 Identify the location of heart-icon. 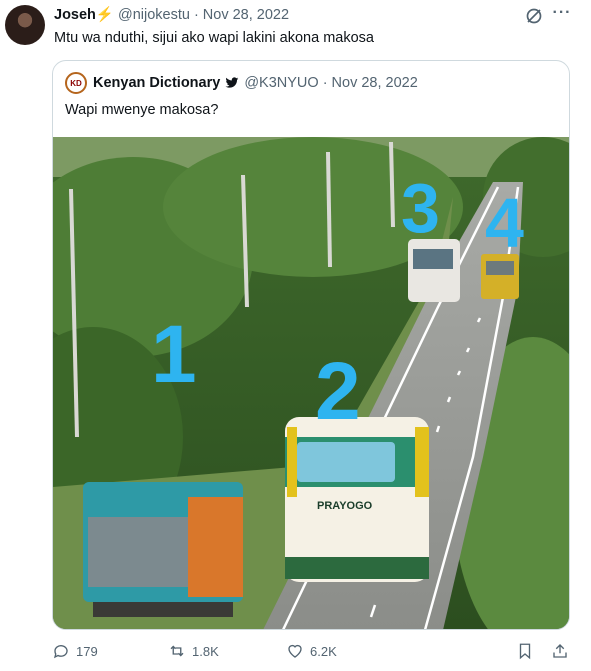
(295, 651).